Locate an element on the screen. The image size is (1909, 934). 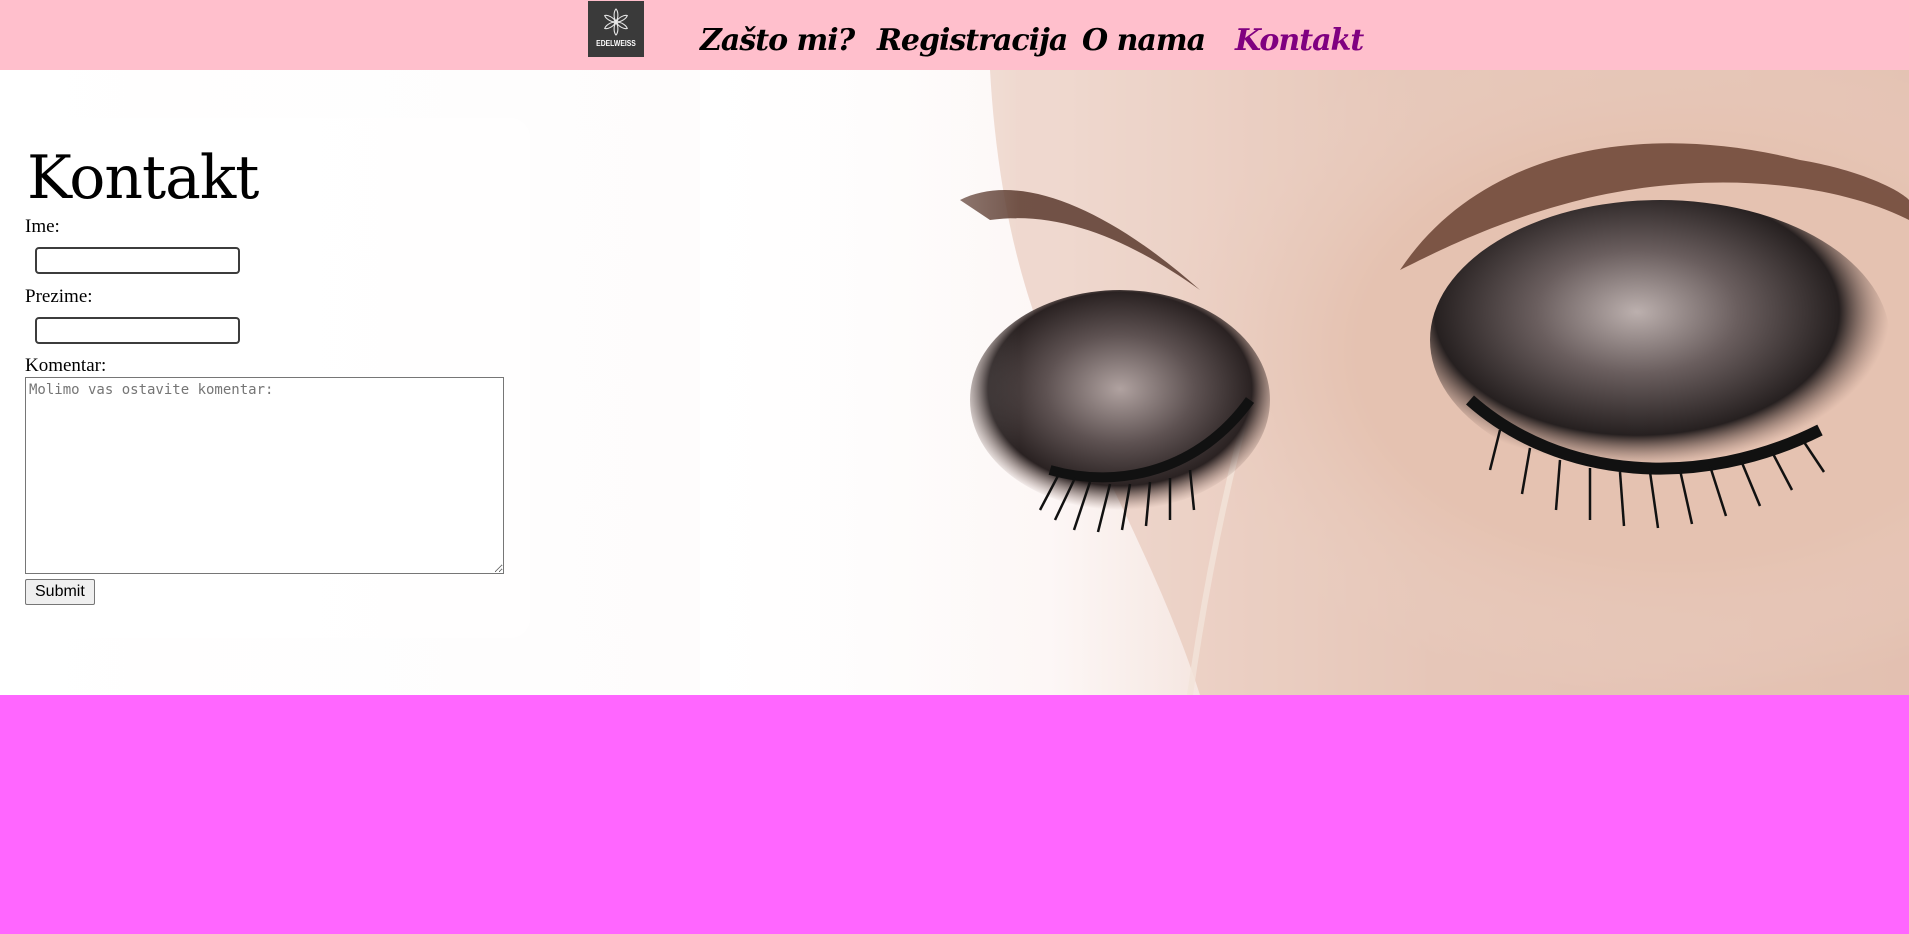
logo-text: EDELWEISS is located at coordinates (616, 43).